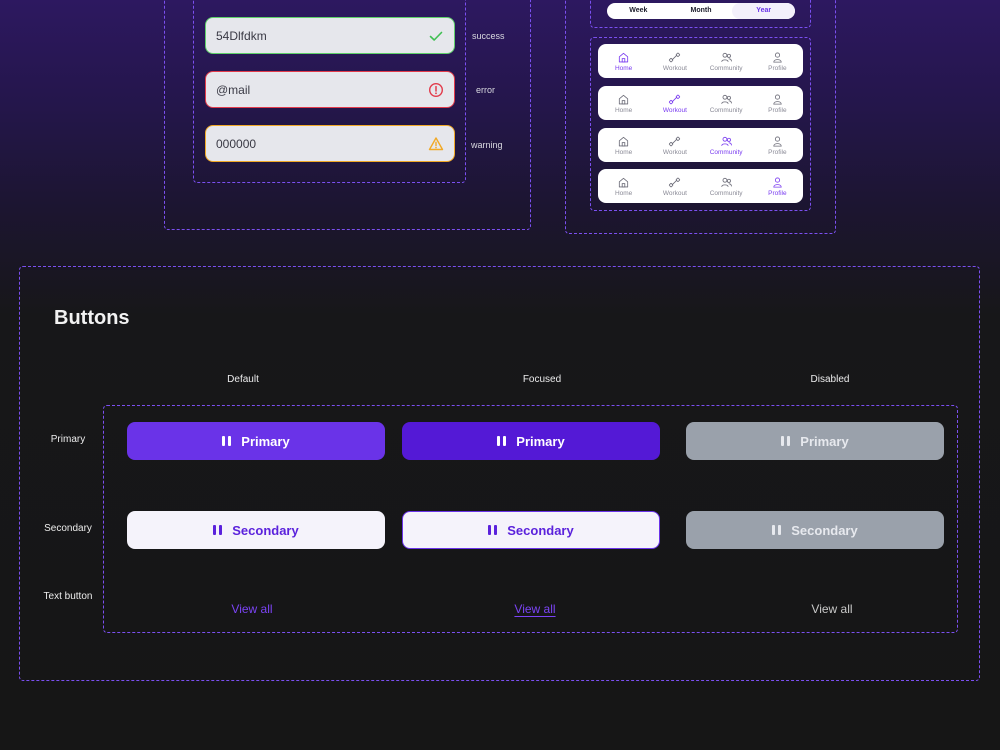  Describe the element at coordinates (92, 318) in the screenshot. I see `section-title: Buttons` at that location.